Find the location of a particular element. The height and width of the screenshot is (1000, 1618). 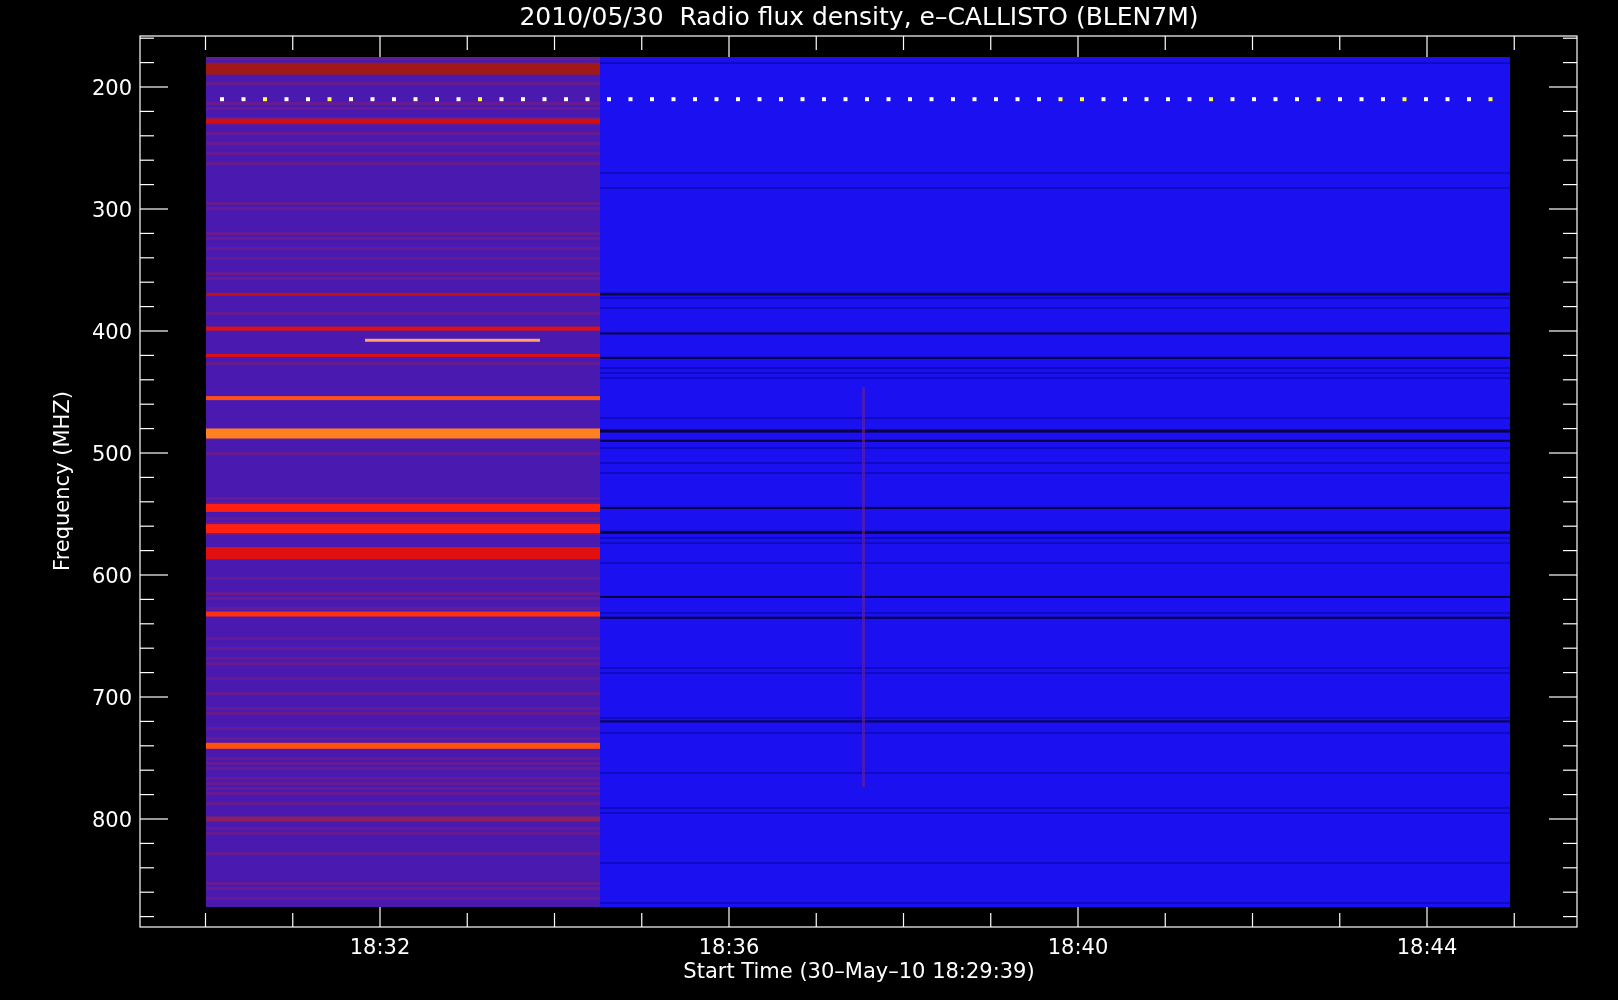

x-tick-label: 18:44 is located at coordinates (1427, 947).